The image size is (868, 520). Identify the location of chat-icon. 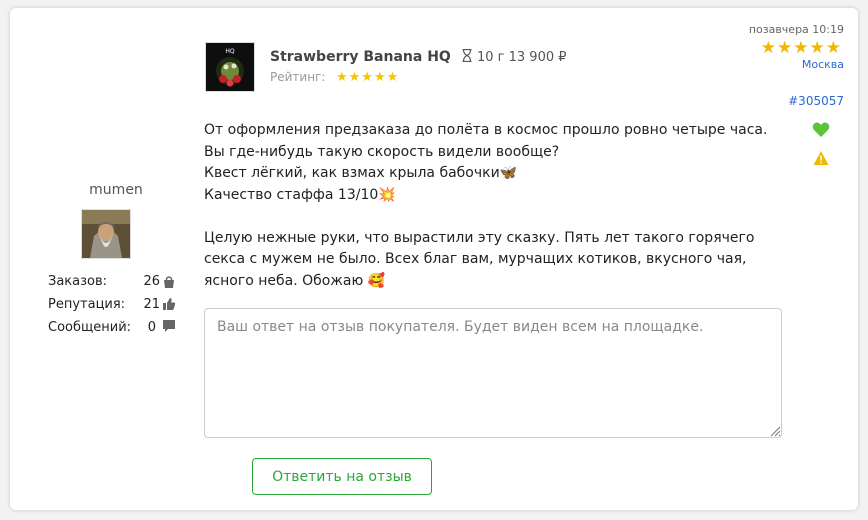
(169, 326).